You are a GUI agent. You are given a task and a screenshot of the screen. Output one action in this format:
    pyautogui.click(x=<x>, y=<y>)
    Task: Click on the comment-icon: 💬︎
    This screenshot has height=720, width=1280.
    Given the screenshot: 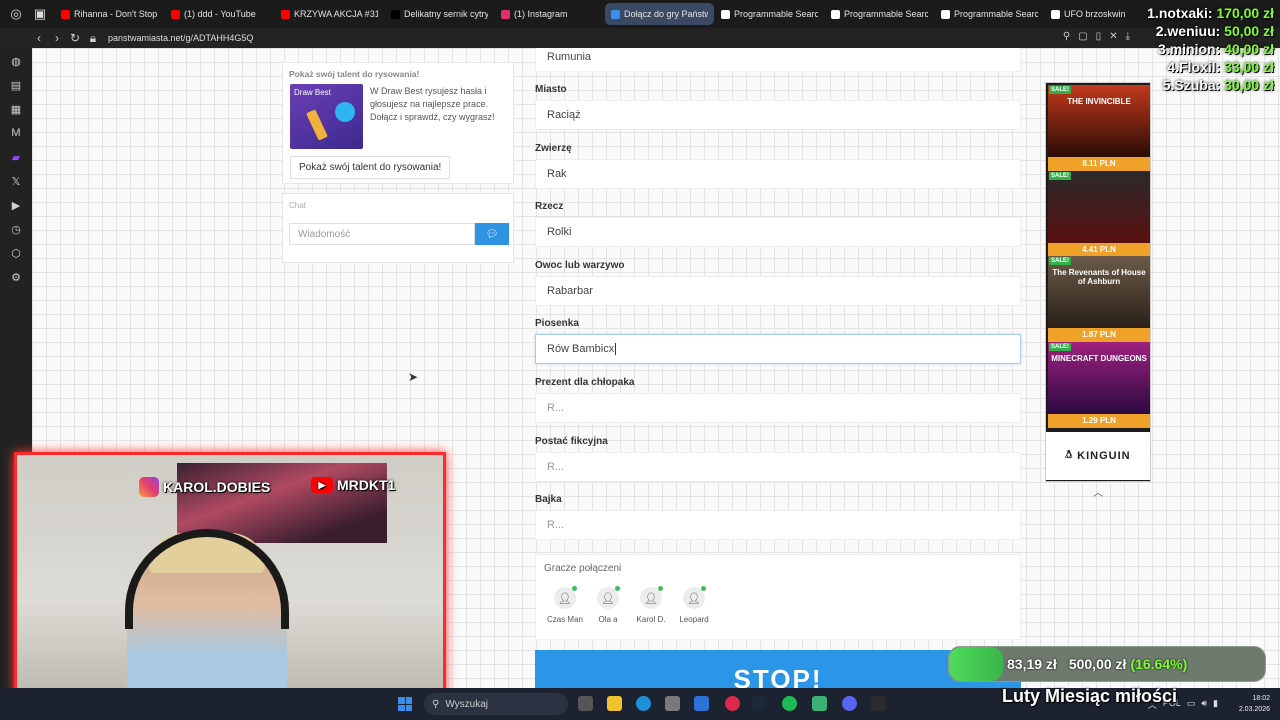 What is the action you would take?
    pyautogui.click(x=492, y=234)
    